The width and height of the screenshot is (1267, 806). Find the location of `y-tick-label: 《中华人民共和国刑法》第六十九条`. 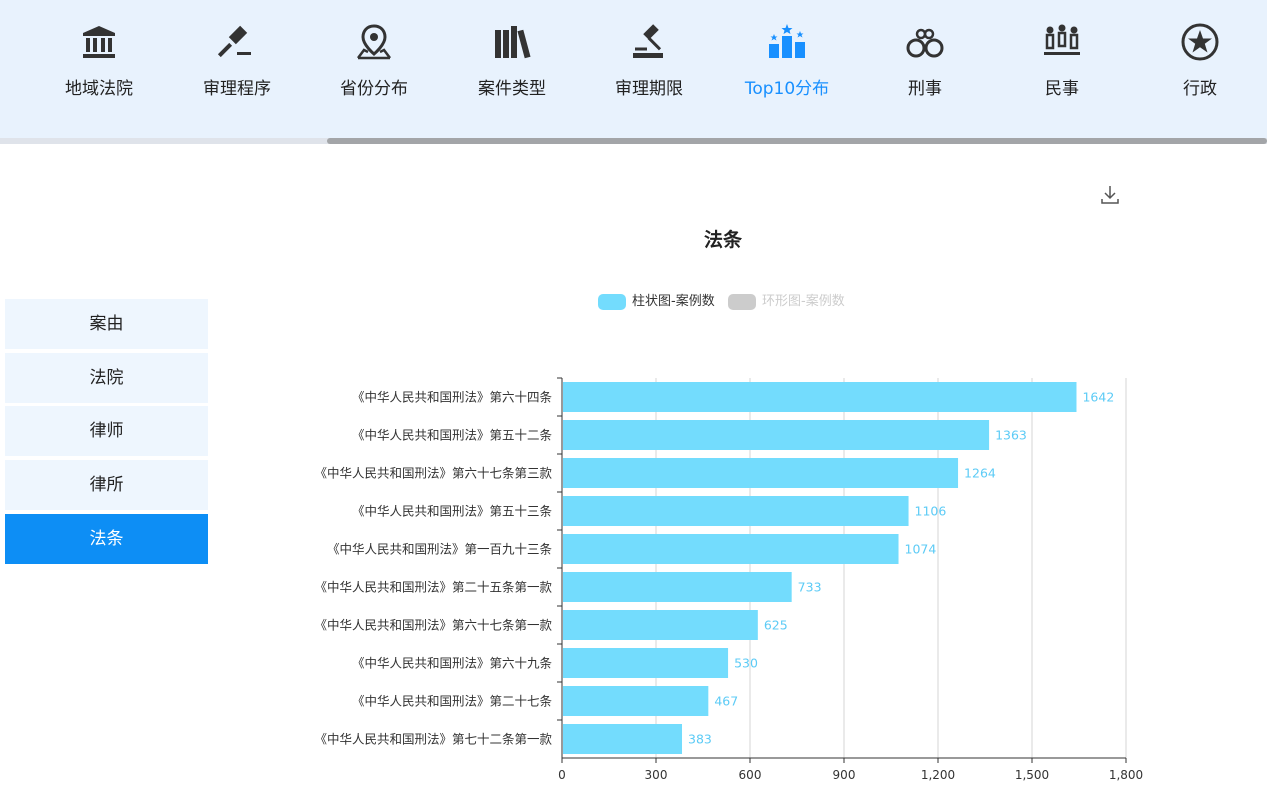

y-tick-label: 《中华人民共和国刑法》第六十九条 is located at coordinates (452, 663).